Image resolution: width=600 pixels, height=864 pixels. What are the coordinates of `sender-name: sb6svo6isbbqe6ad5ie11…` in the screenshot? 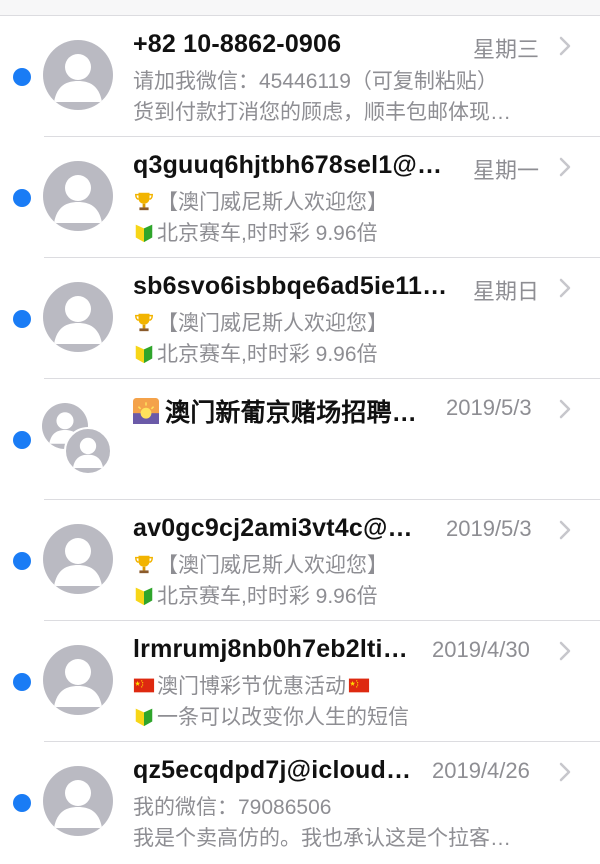 It's located at (290, 286).